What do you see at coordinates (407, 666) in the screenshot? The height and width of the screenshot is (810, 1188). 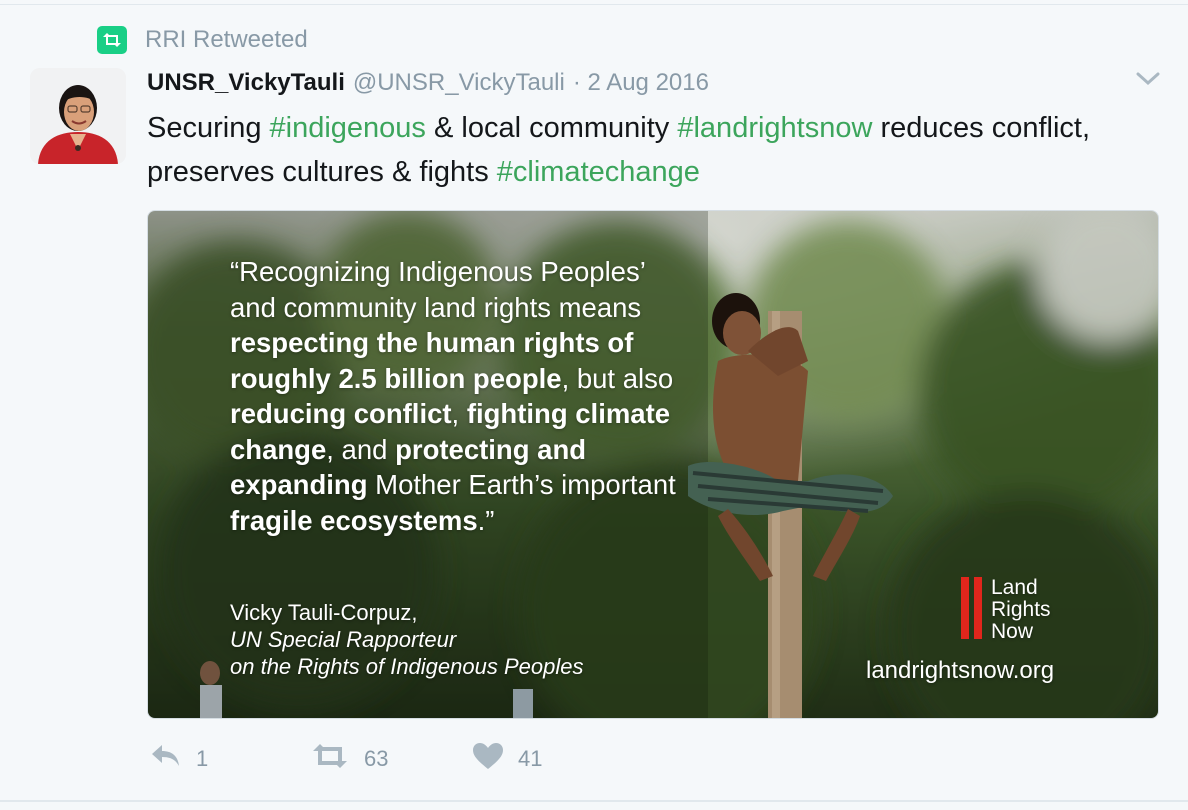 I see `attribution-title-2: on the Rights of Indigenous Peoples` at bounding box center [407, 666].